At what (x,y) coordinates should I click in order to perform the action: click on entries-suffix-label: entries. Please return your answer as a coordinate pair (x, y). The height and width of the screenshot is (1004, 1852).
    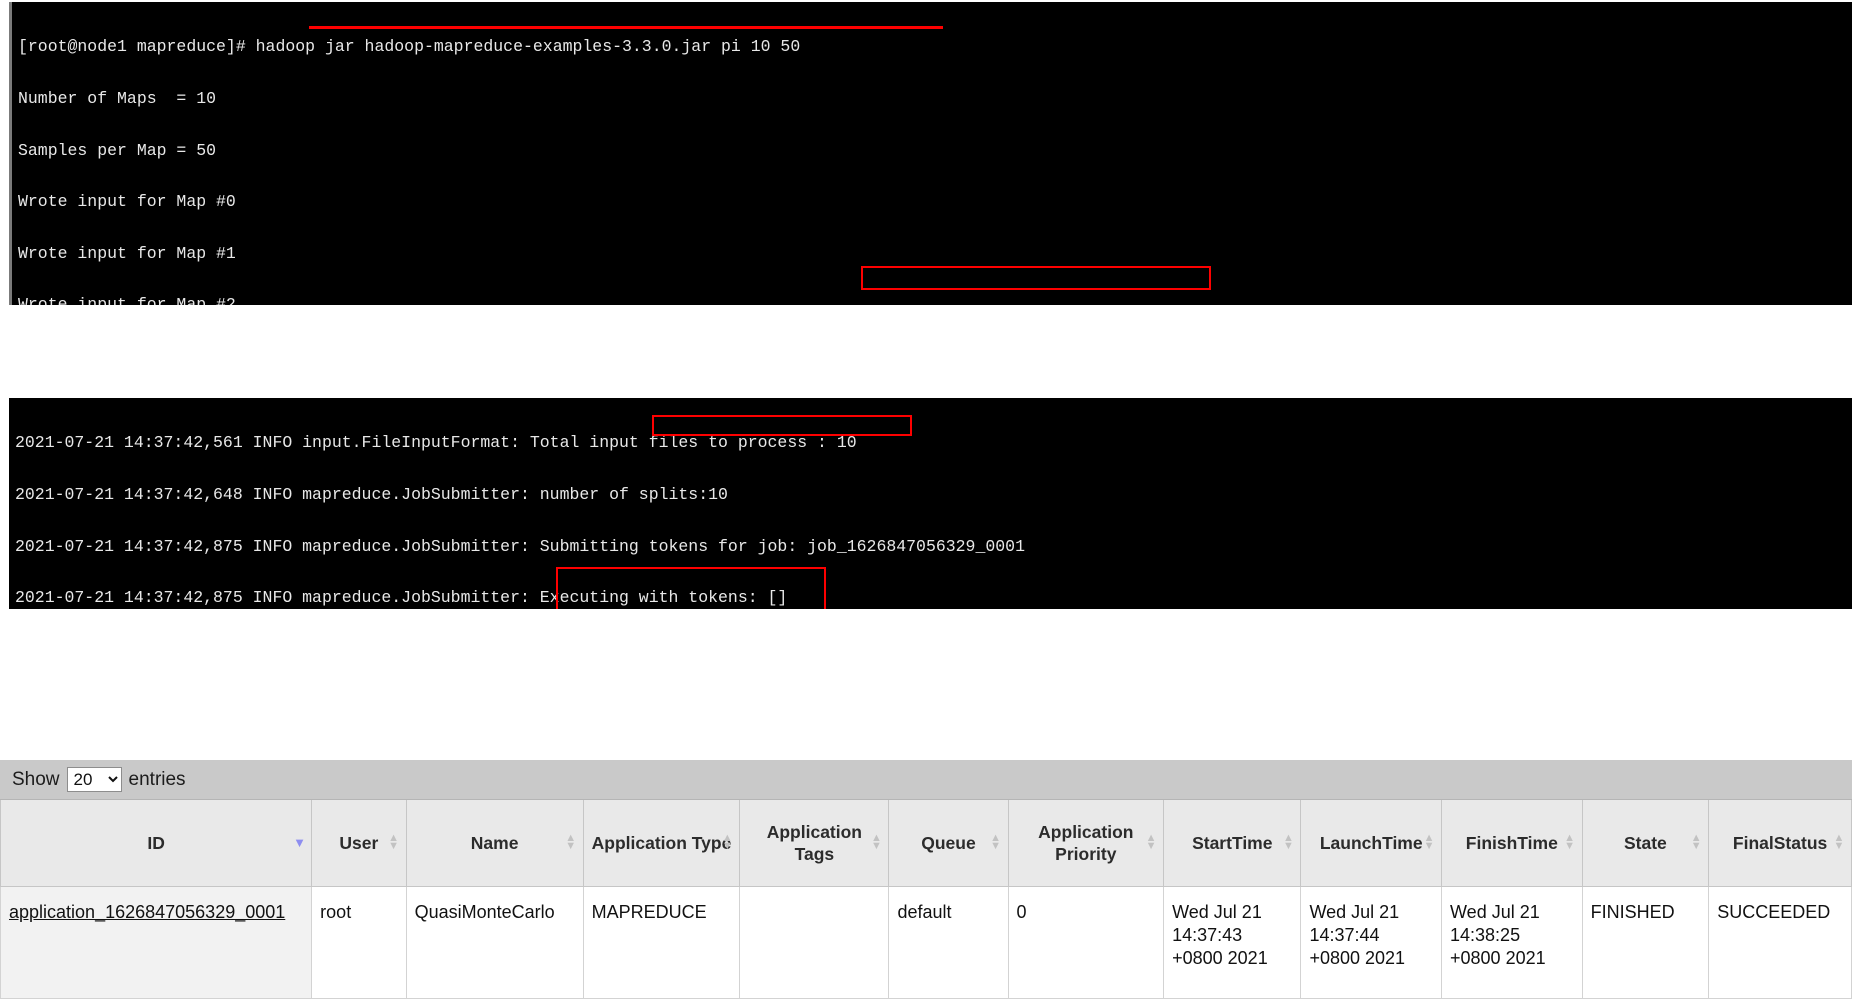
    Looking at the image, I should click on (157, 779).